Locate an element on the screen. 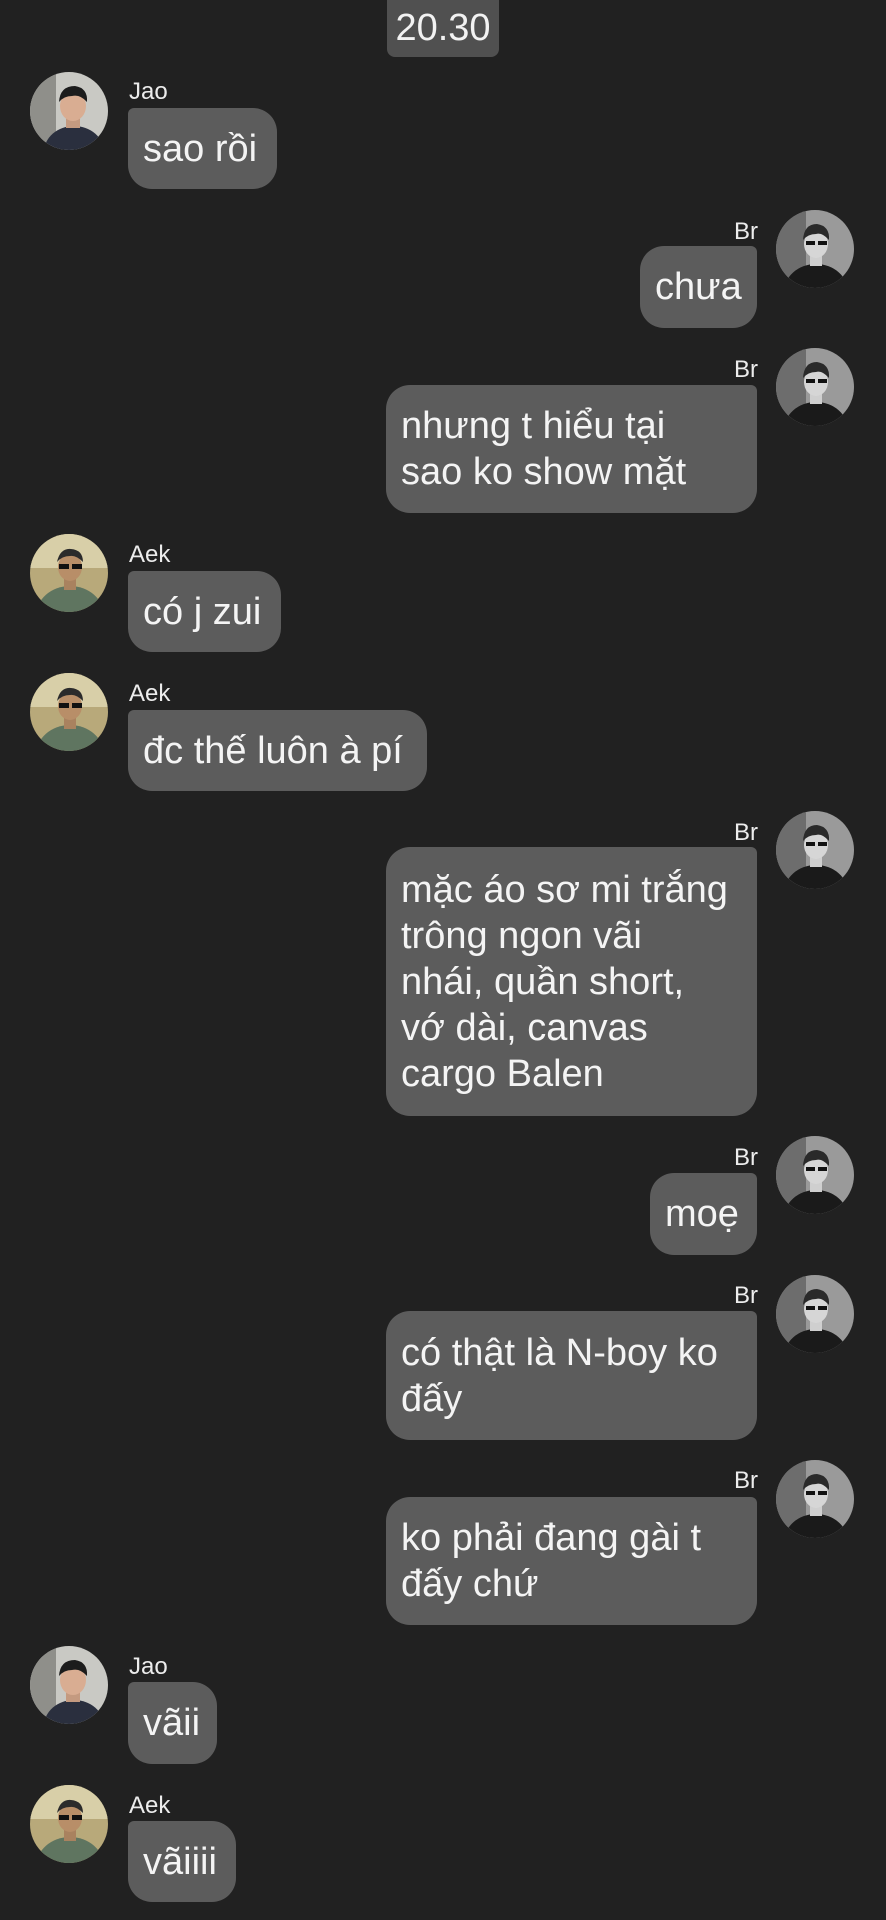 Image resolution: width=886 pixels, height=1920 pixels. message-line: có thật là N-boy ko is located at coordinates (559, 1352).